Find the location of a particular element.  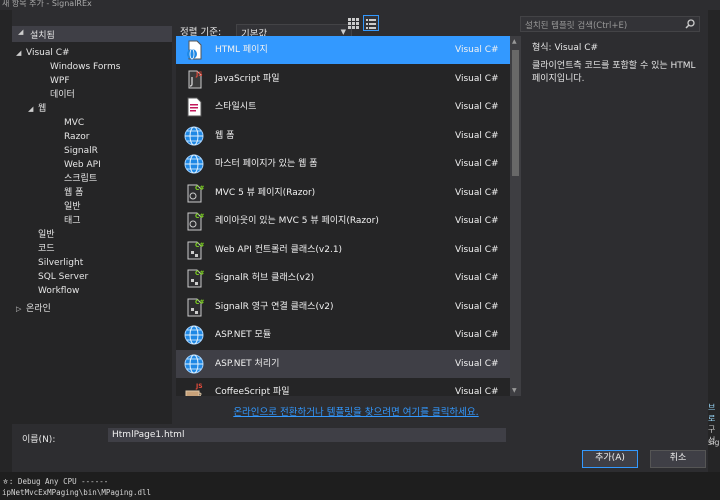

template-name: 스타일시트 is located at coordinates (236, 107).